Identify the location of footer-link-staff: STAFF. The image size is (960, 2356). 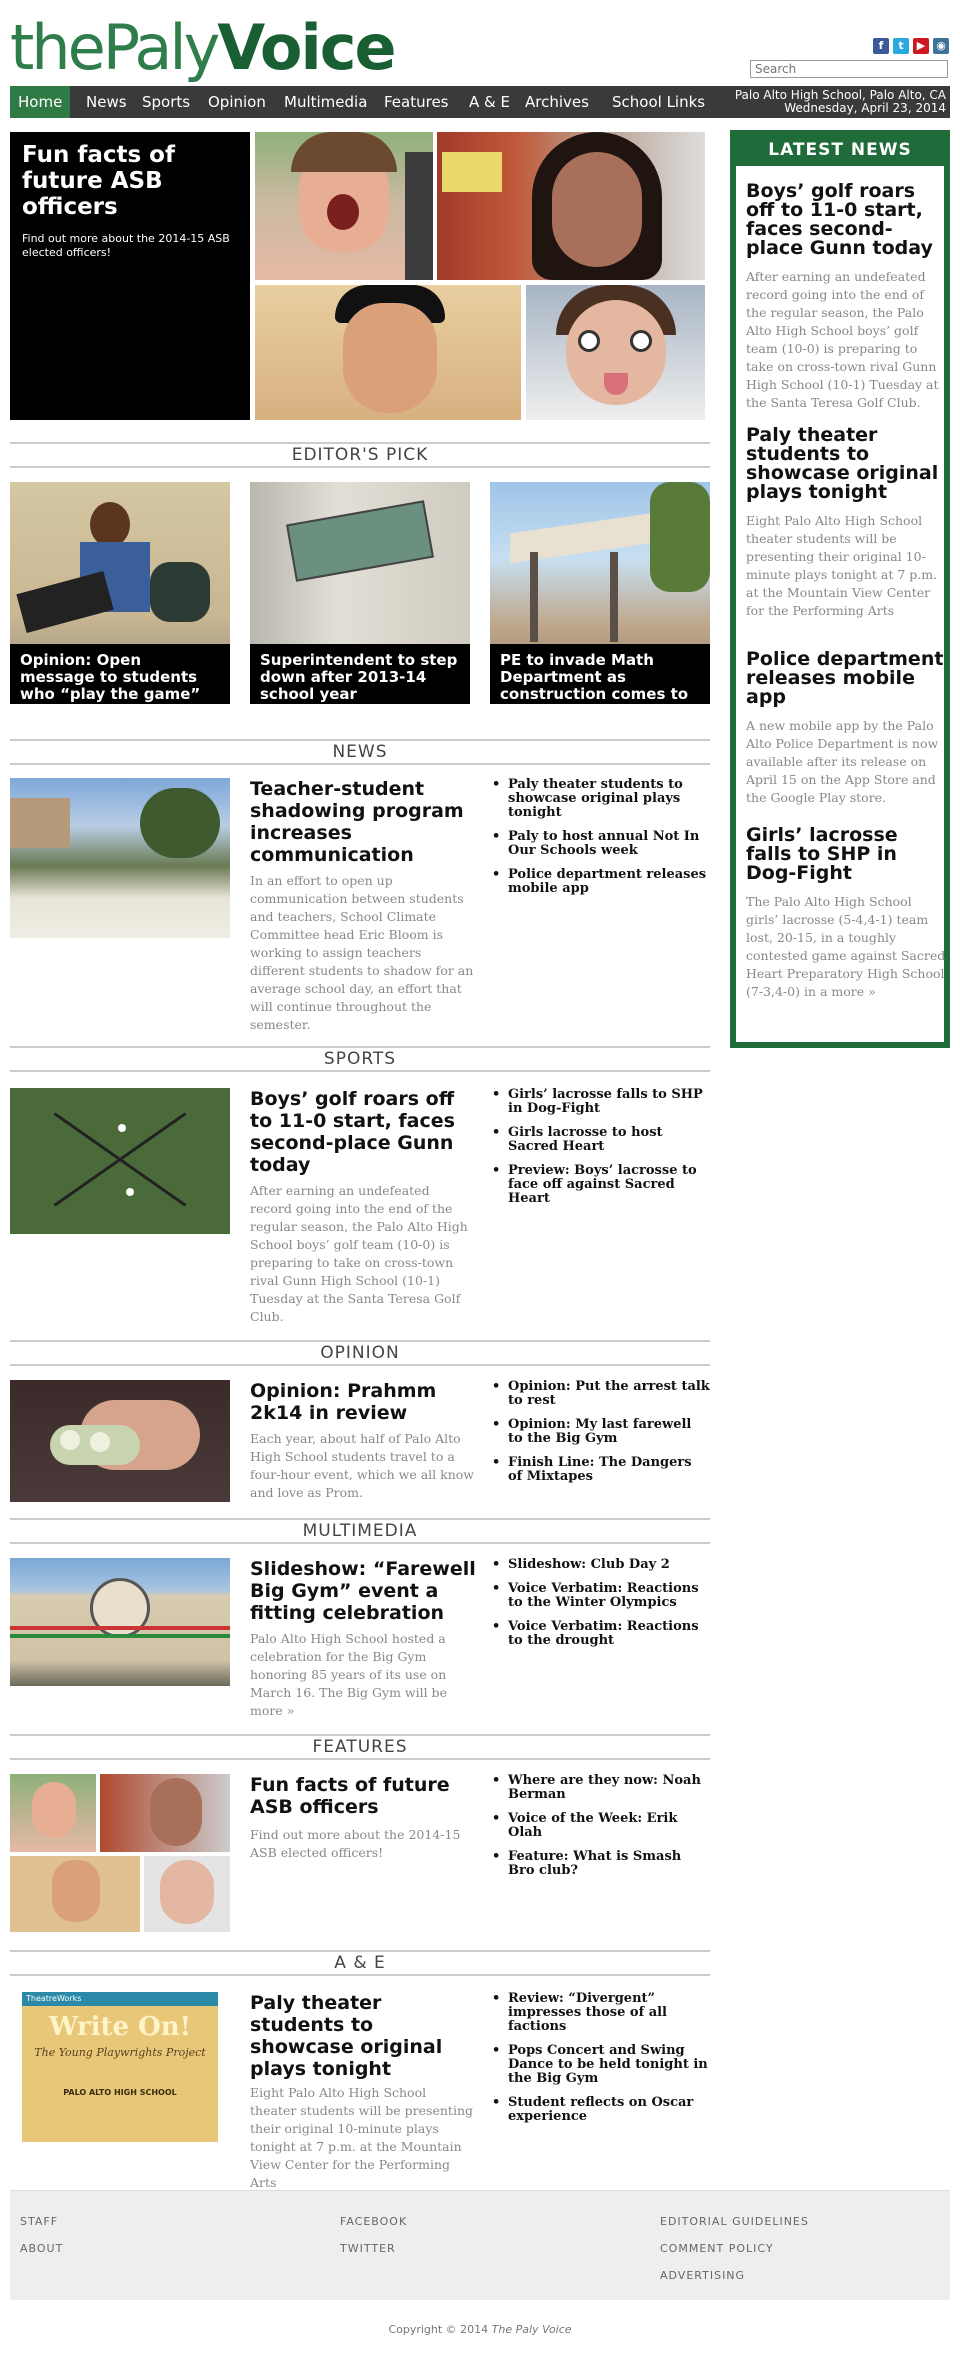
(39, 2221).